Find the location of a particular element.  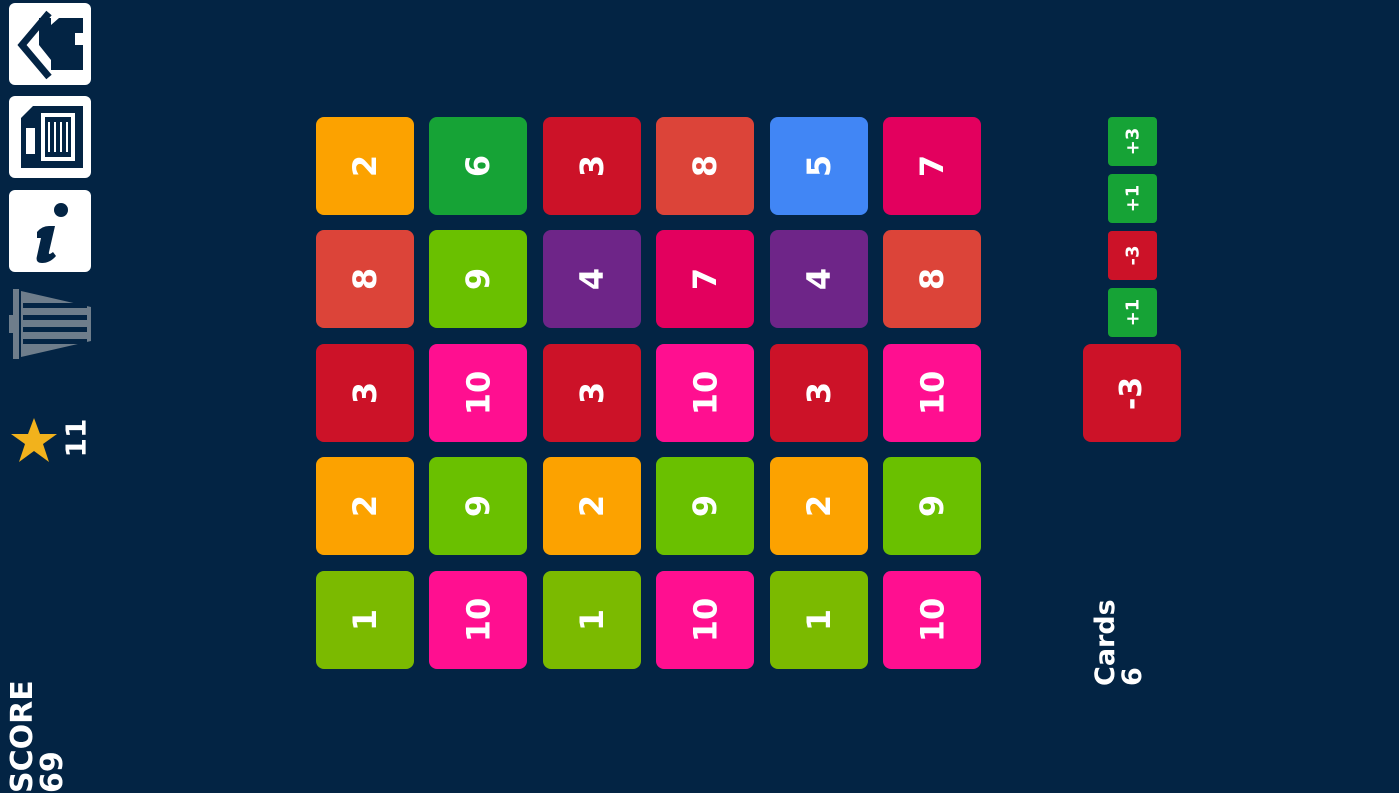

star-count: 11 is located at coordinates (76, 438).